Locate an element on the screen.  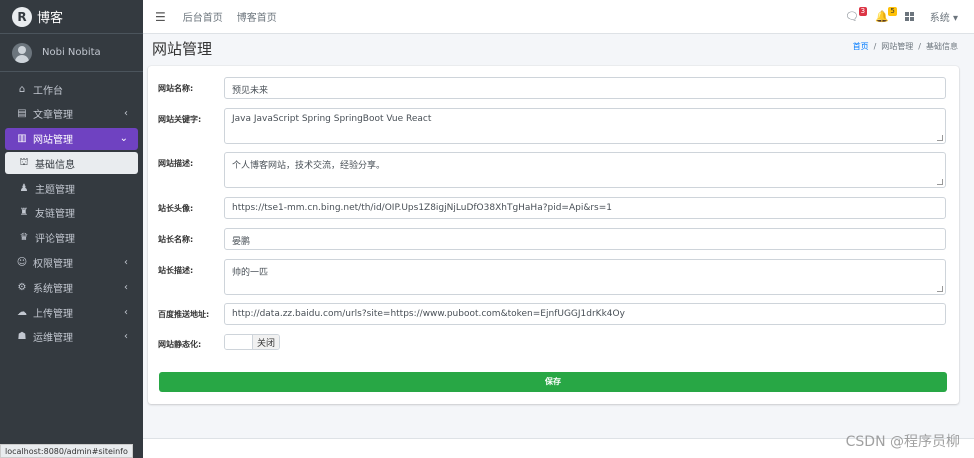
watermark: CSDN @程序员柳 is located at coordinates (902, 442).